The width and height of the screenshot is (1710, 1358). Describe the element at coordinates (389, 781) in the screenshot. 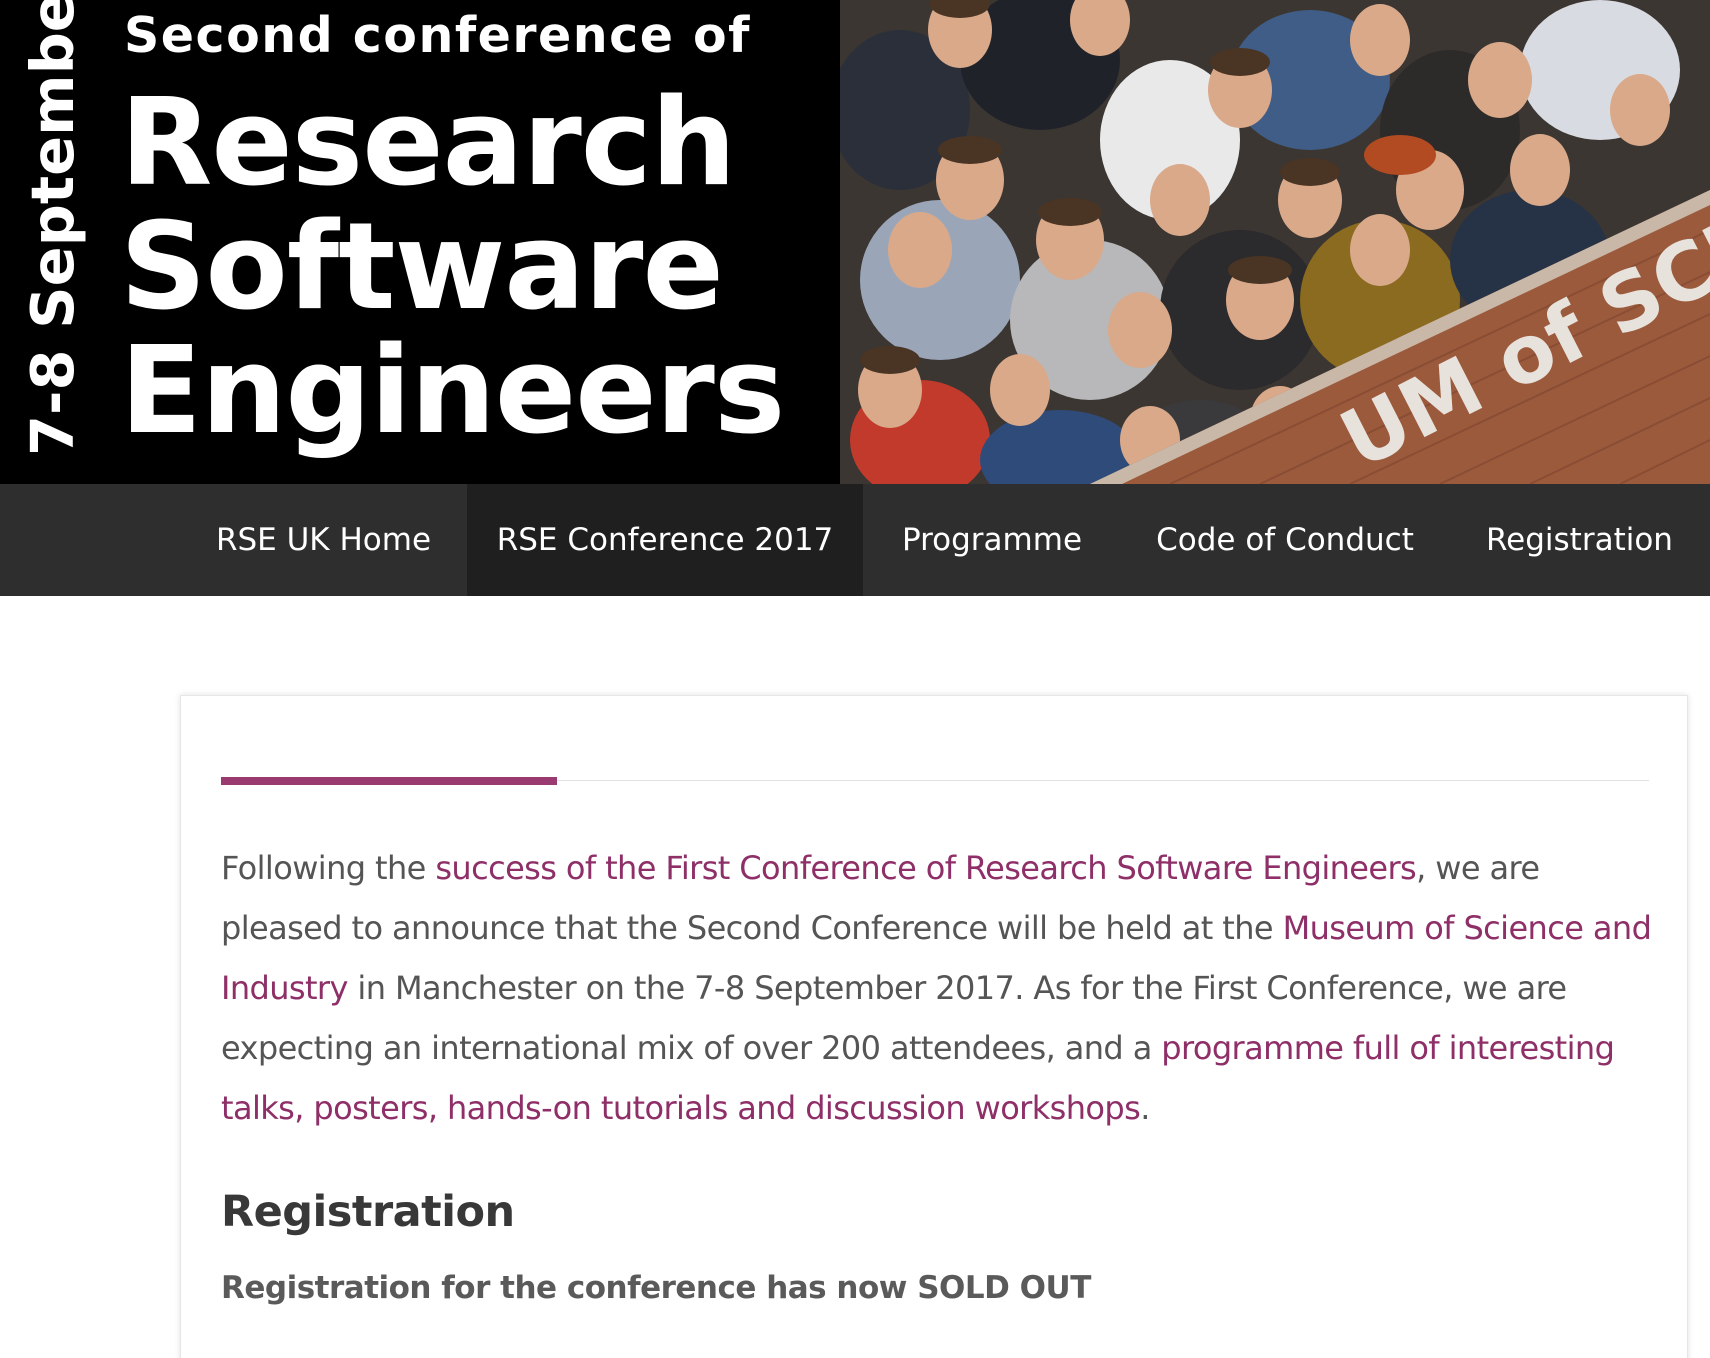

I see `section-divider-accent` at that location.